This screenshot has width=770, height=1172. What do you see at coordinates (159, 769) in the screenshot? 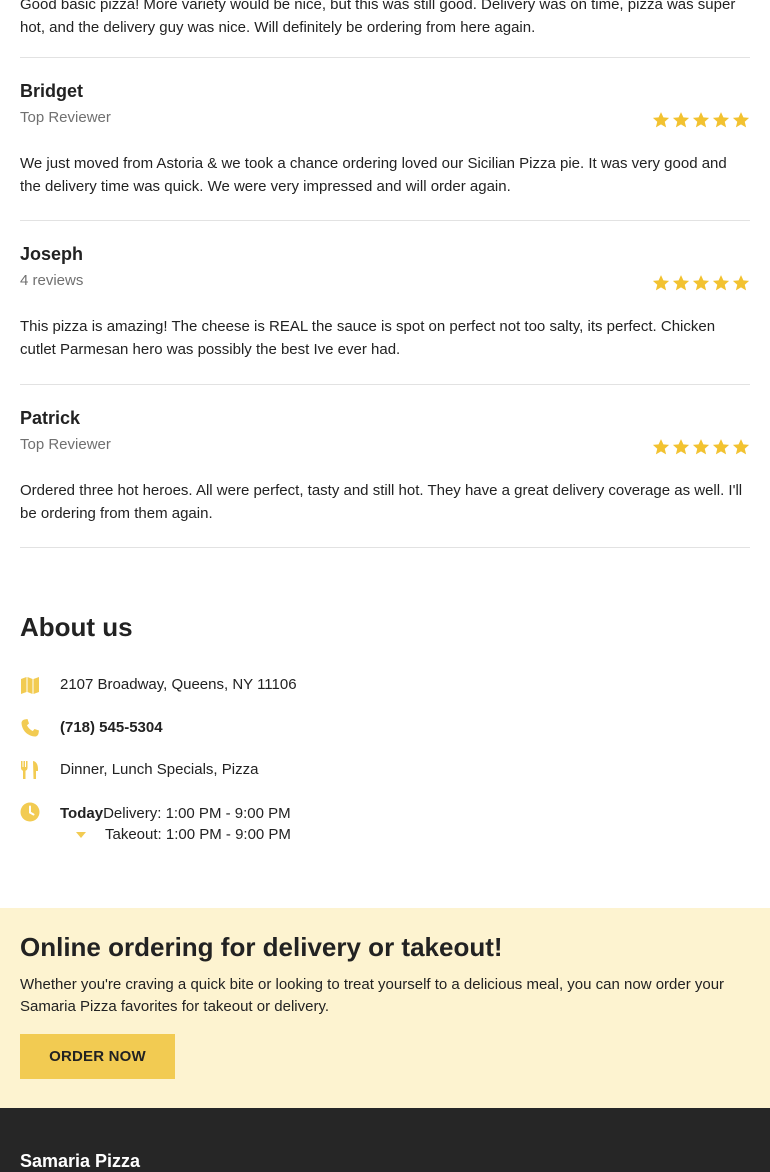
I see `cuisine-text: Dinner, Lunch Specials, Pizza` at bounding box center [159, 769].